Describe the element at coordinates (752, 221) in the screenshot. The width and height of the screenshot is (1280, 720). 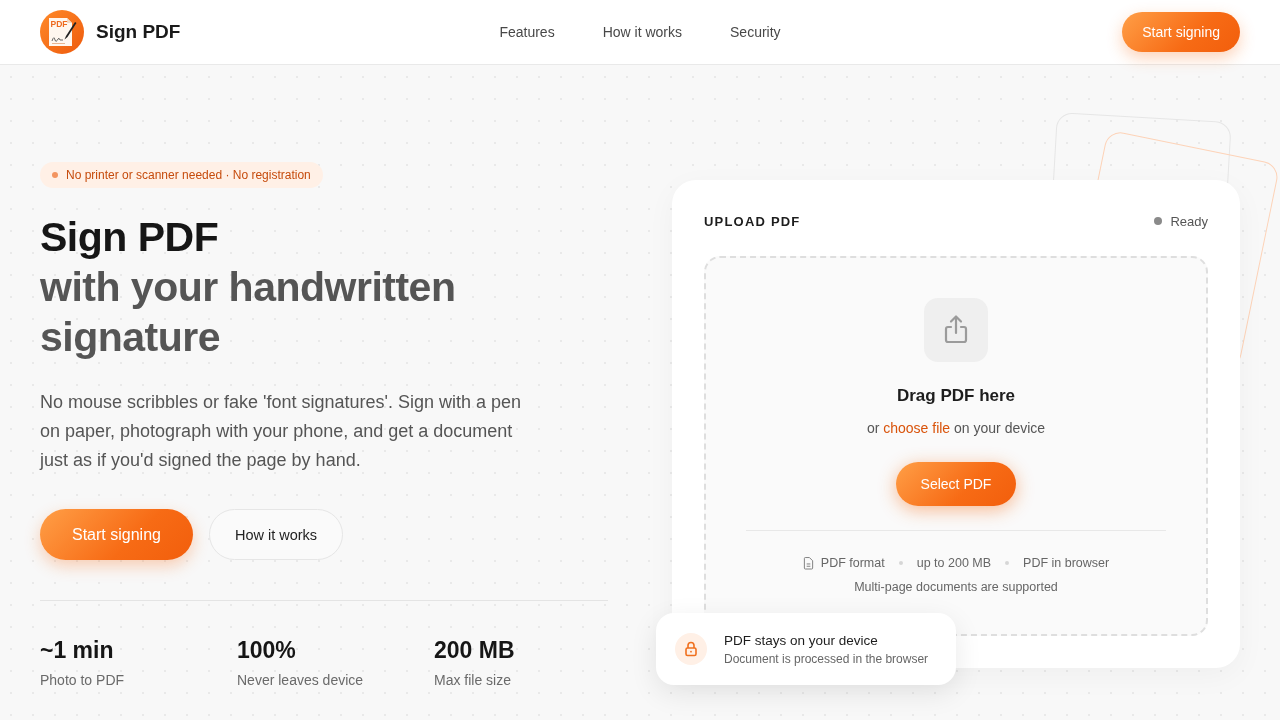
I see `card-title: UPLOAD PDF` at that location.